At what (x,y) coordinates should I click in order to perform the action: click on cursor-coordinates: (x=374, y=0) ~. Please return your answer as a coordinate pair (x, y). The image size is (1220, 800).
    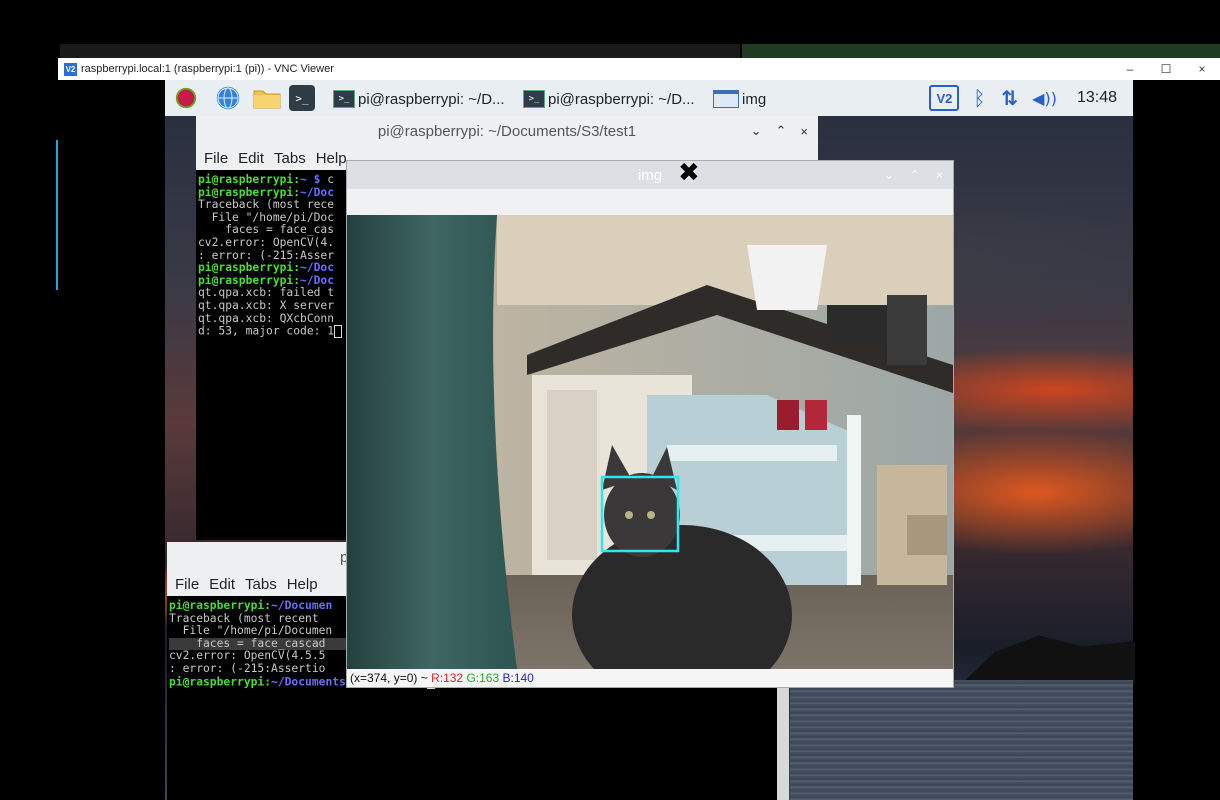
    Looking at the image, I should click on (389, 678).